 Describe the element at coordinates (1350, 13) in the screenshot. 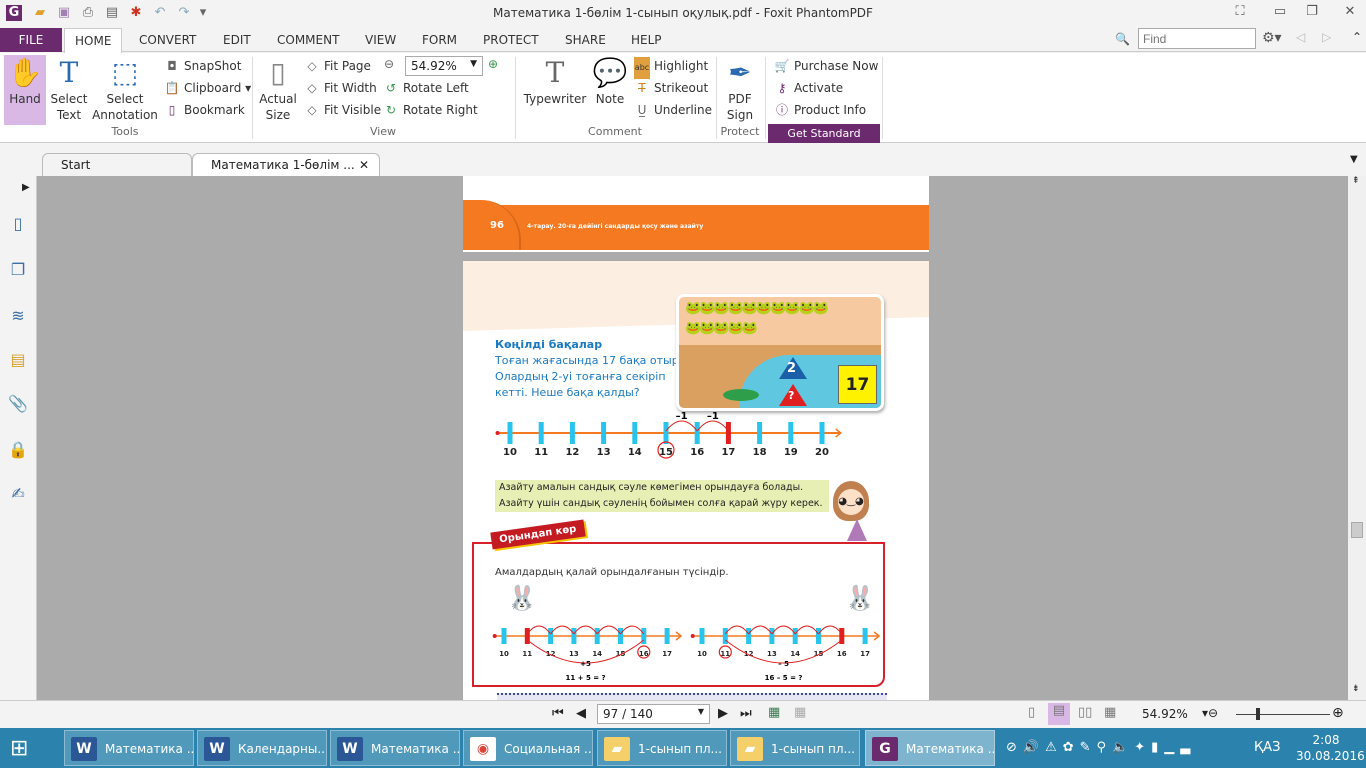

I see `close-button: ✕` at that location.